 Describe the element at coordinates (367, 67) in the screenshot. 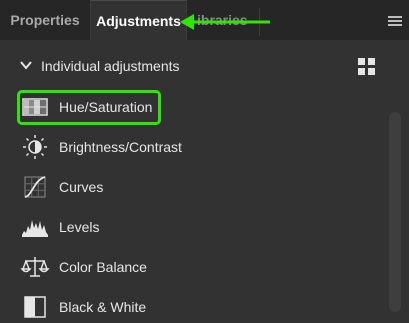

I see `grid-view-icon` at that location.